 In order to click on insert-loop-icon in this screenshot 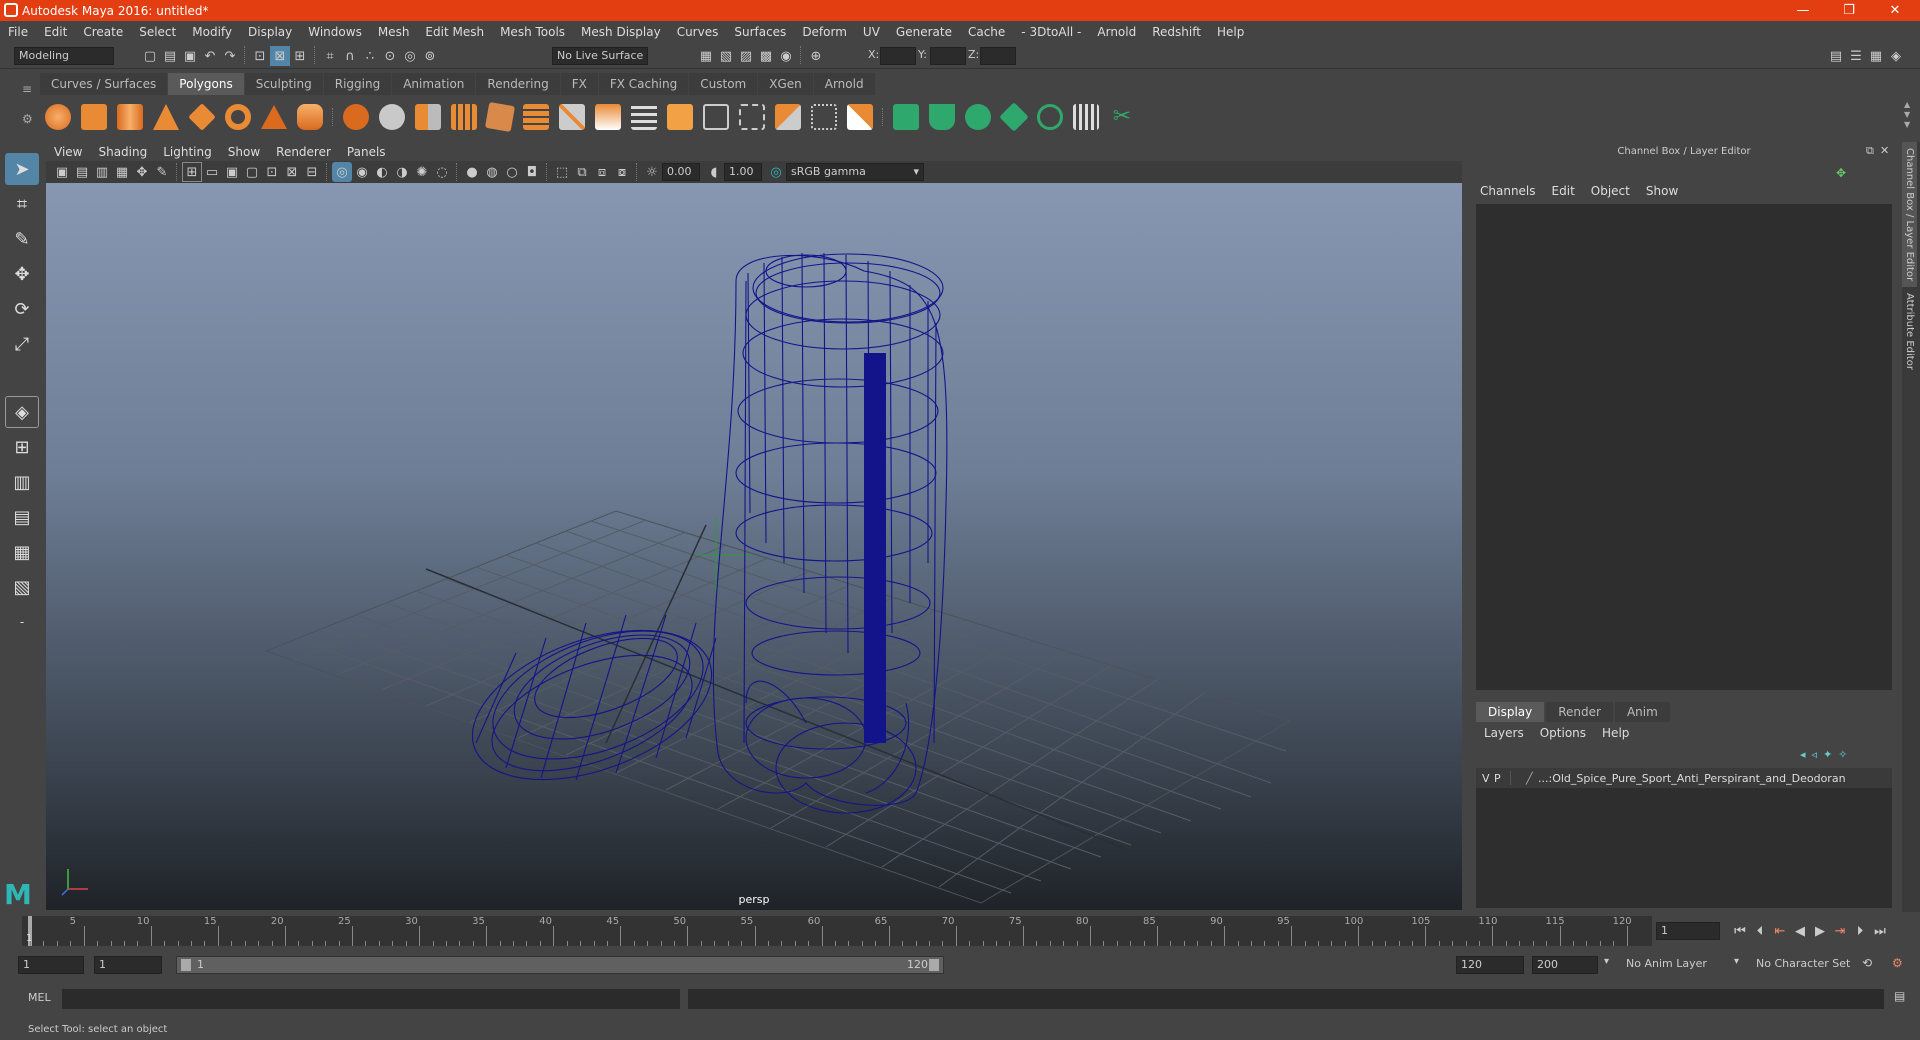, I will do `click(824, 117)`.